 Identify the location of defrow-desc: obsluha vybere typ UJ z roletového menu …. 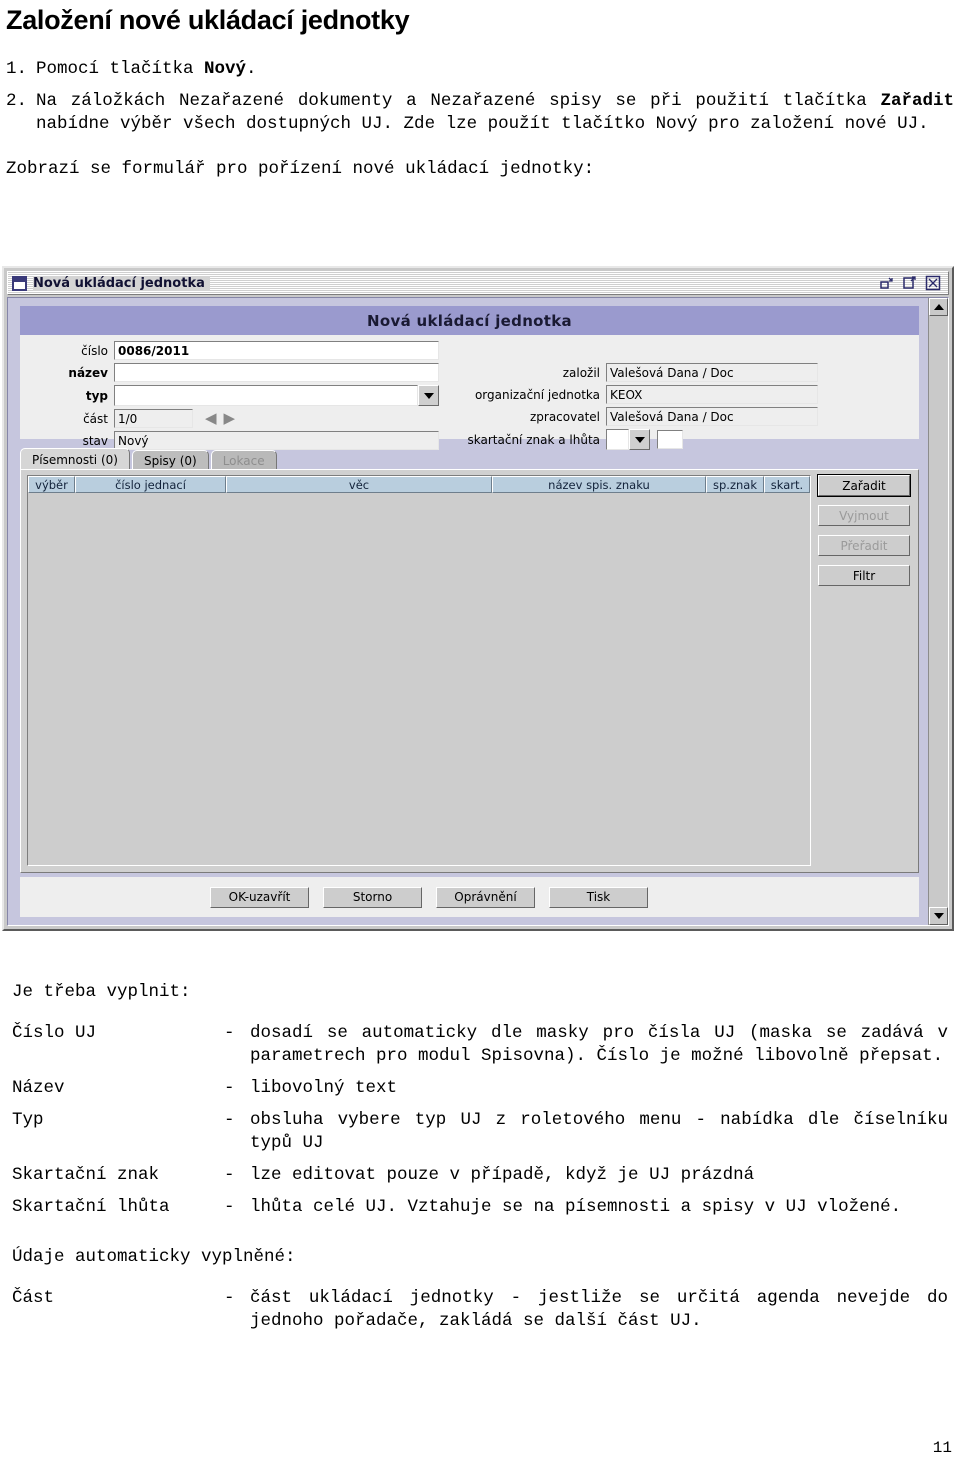
(599, 1131).